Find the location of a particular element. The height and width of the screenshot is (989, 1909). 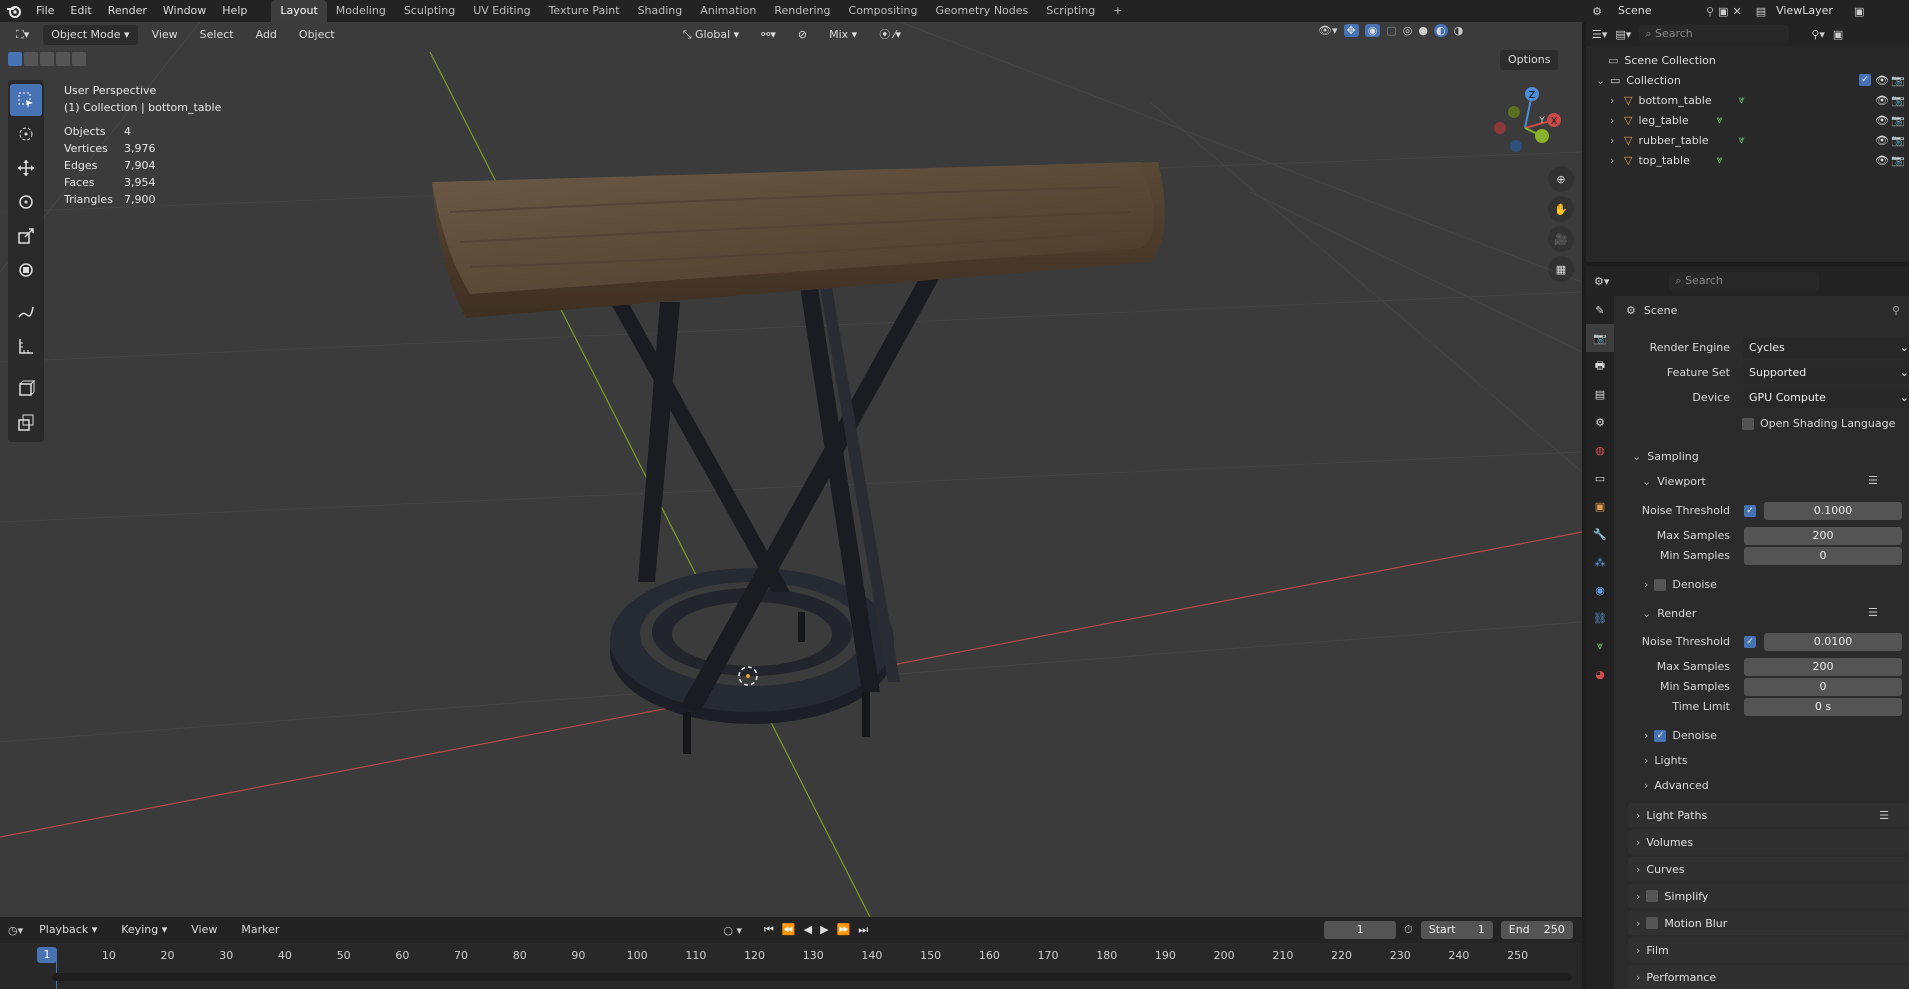

start-frame-field: Start 1 is located at coordinates (1456, 930).